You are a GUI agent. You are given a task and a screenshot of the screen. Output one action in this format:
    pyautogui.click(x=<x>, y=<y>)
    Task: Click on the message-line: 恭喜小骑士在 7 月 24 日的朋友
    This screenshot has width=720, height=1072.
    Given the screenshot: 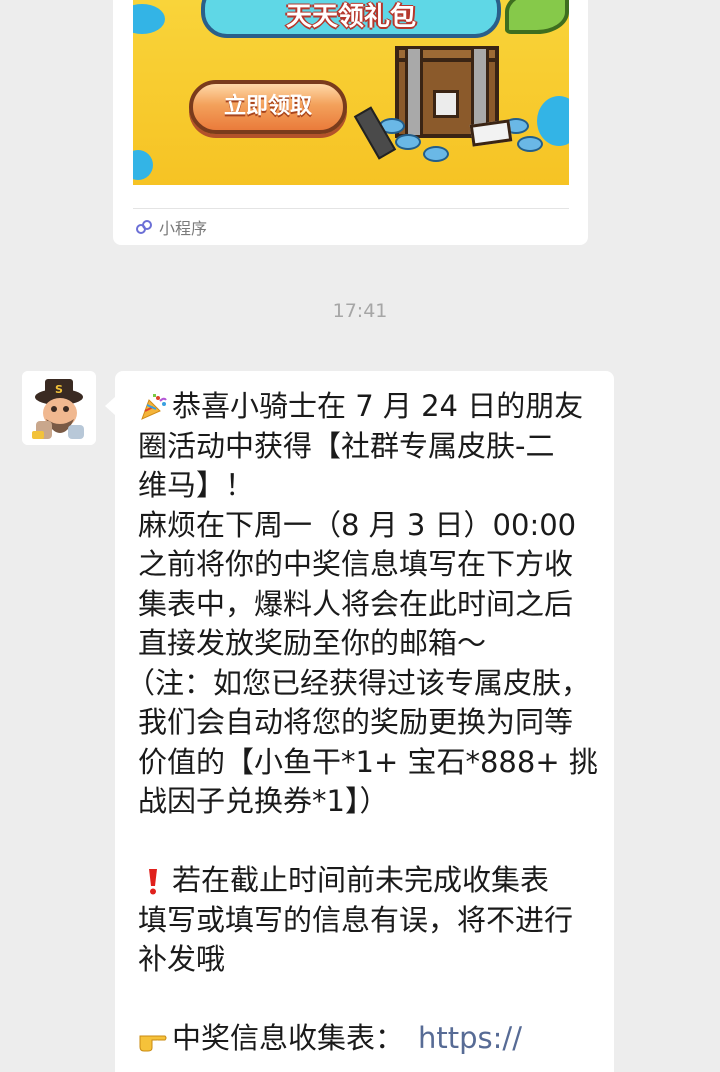 What is the action you would take?
    pyautogui.click(x=369, y=407)
    